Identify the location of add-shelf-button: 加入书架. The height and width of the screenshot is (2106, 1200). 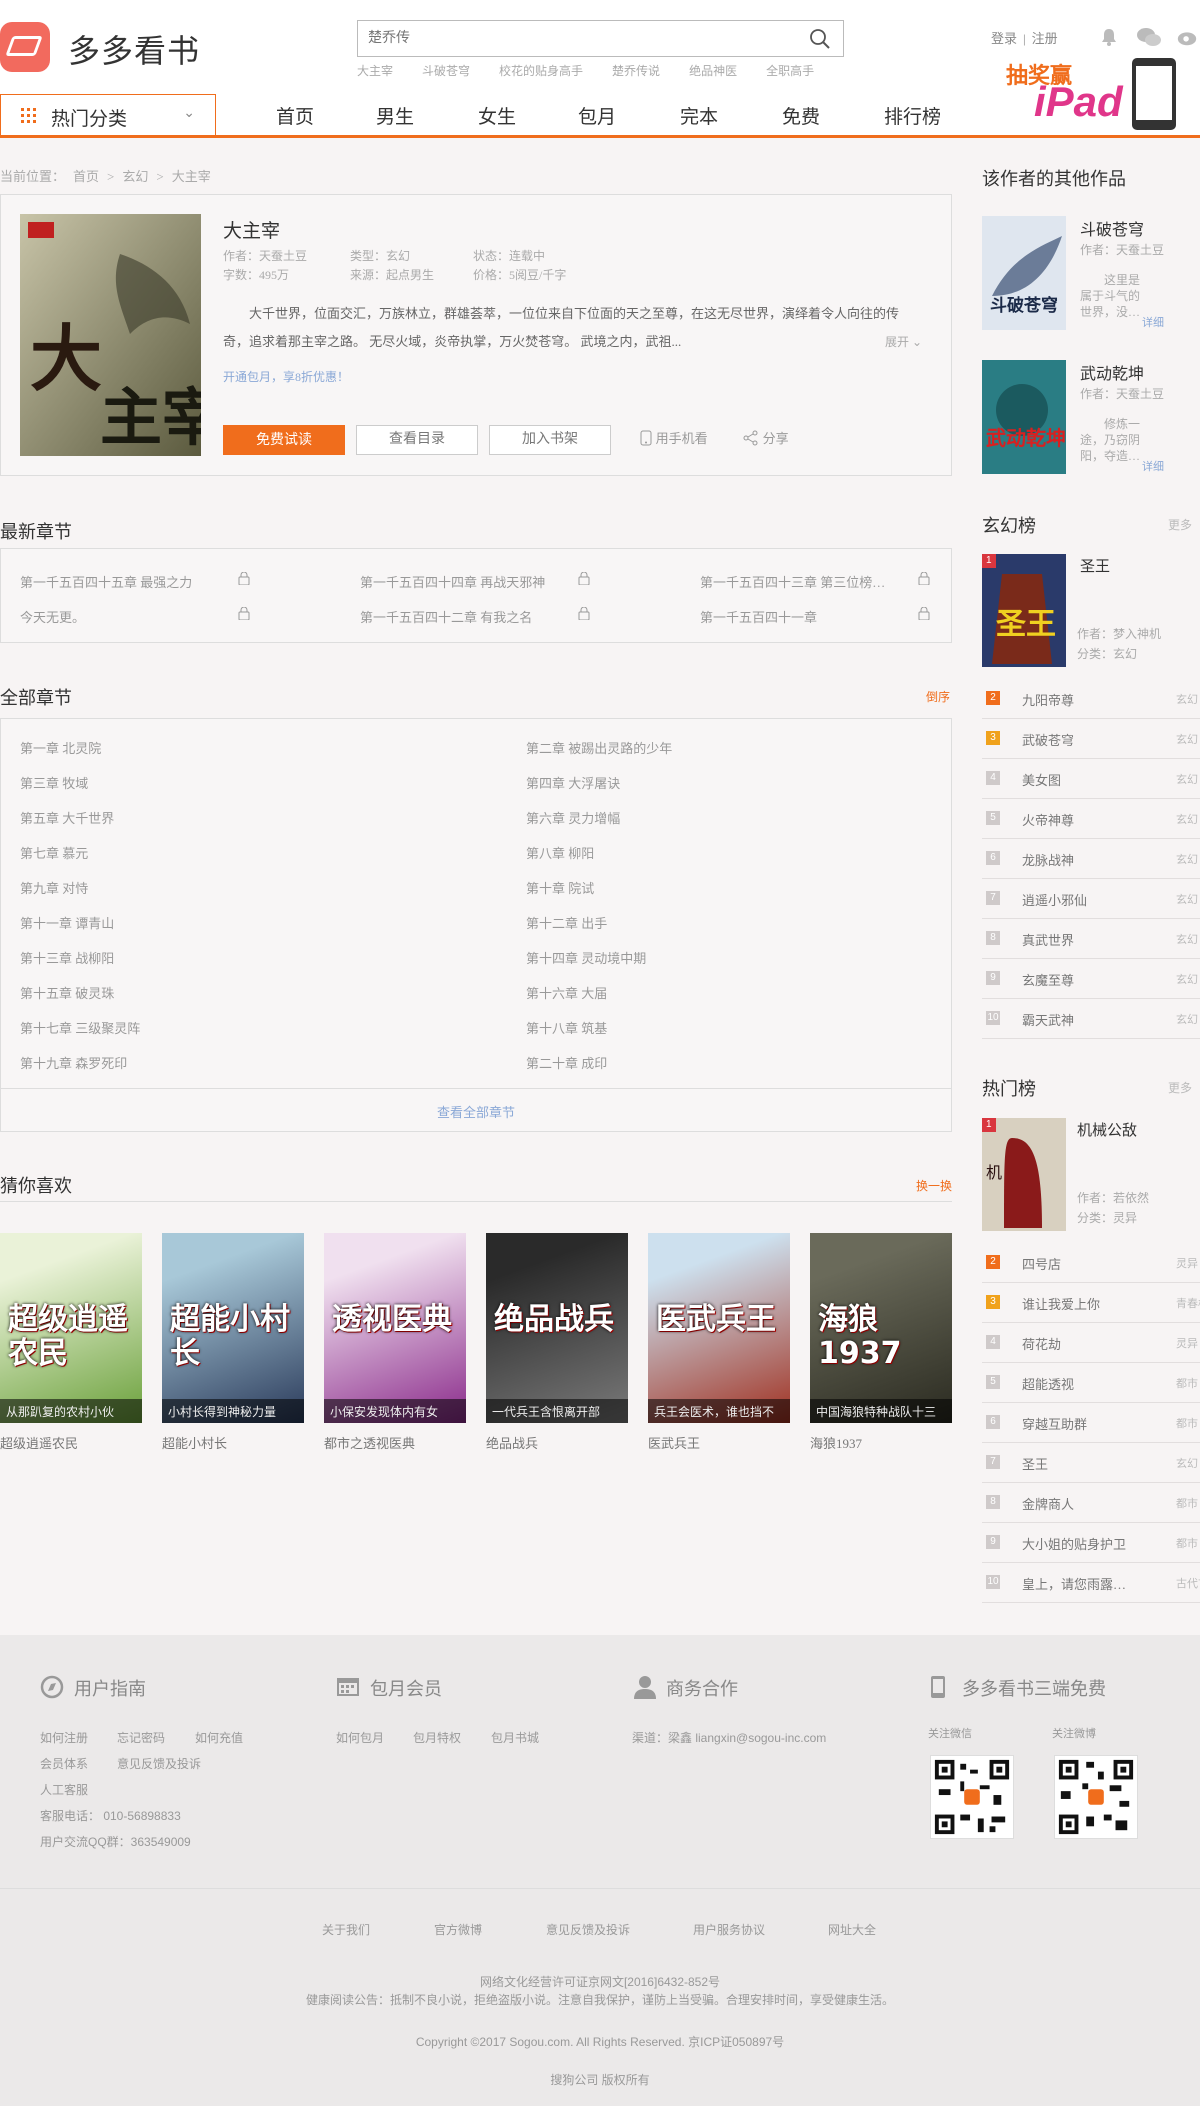
(550, 440).